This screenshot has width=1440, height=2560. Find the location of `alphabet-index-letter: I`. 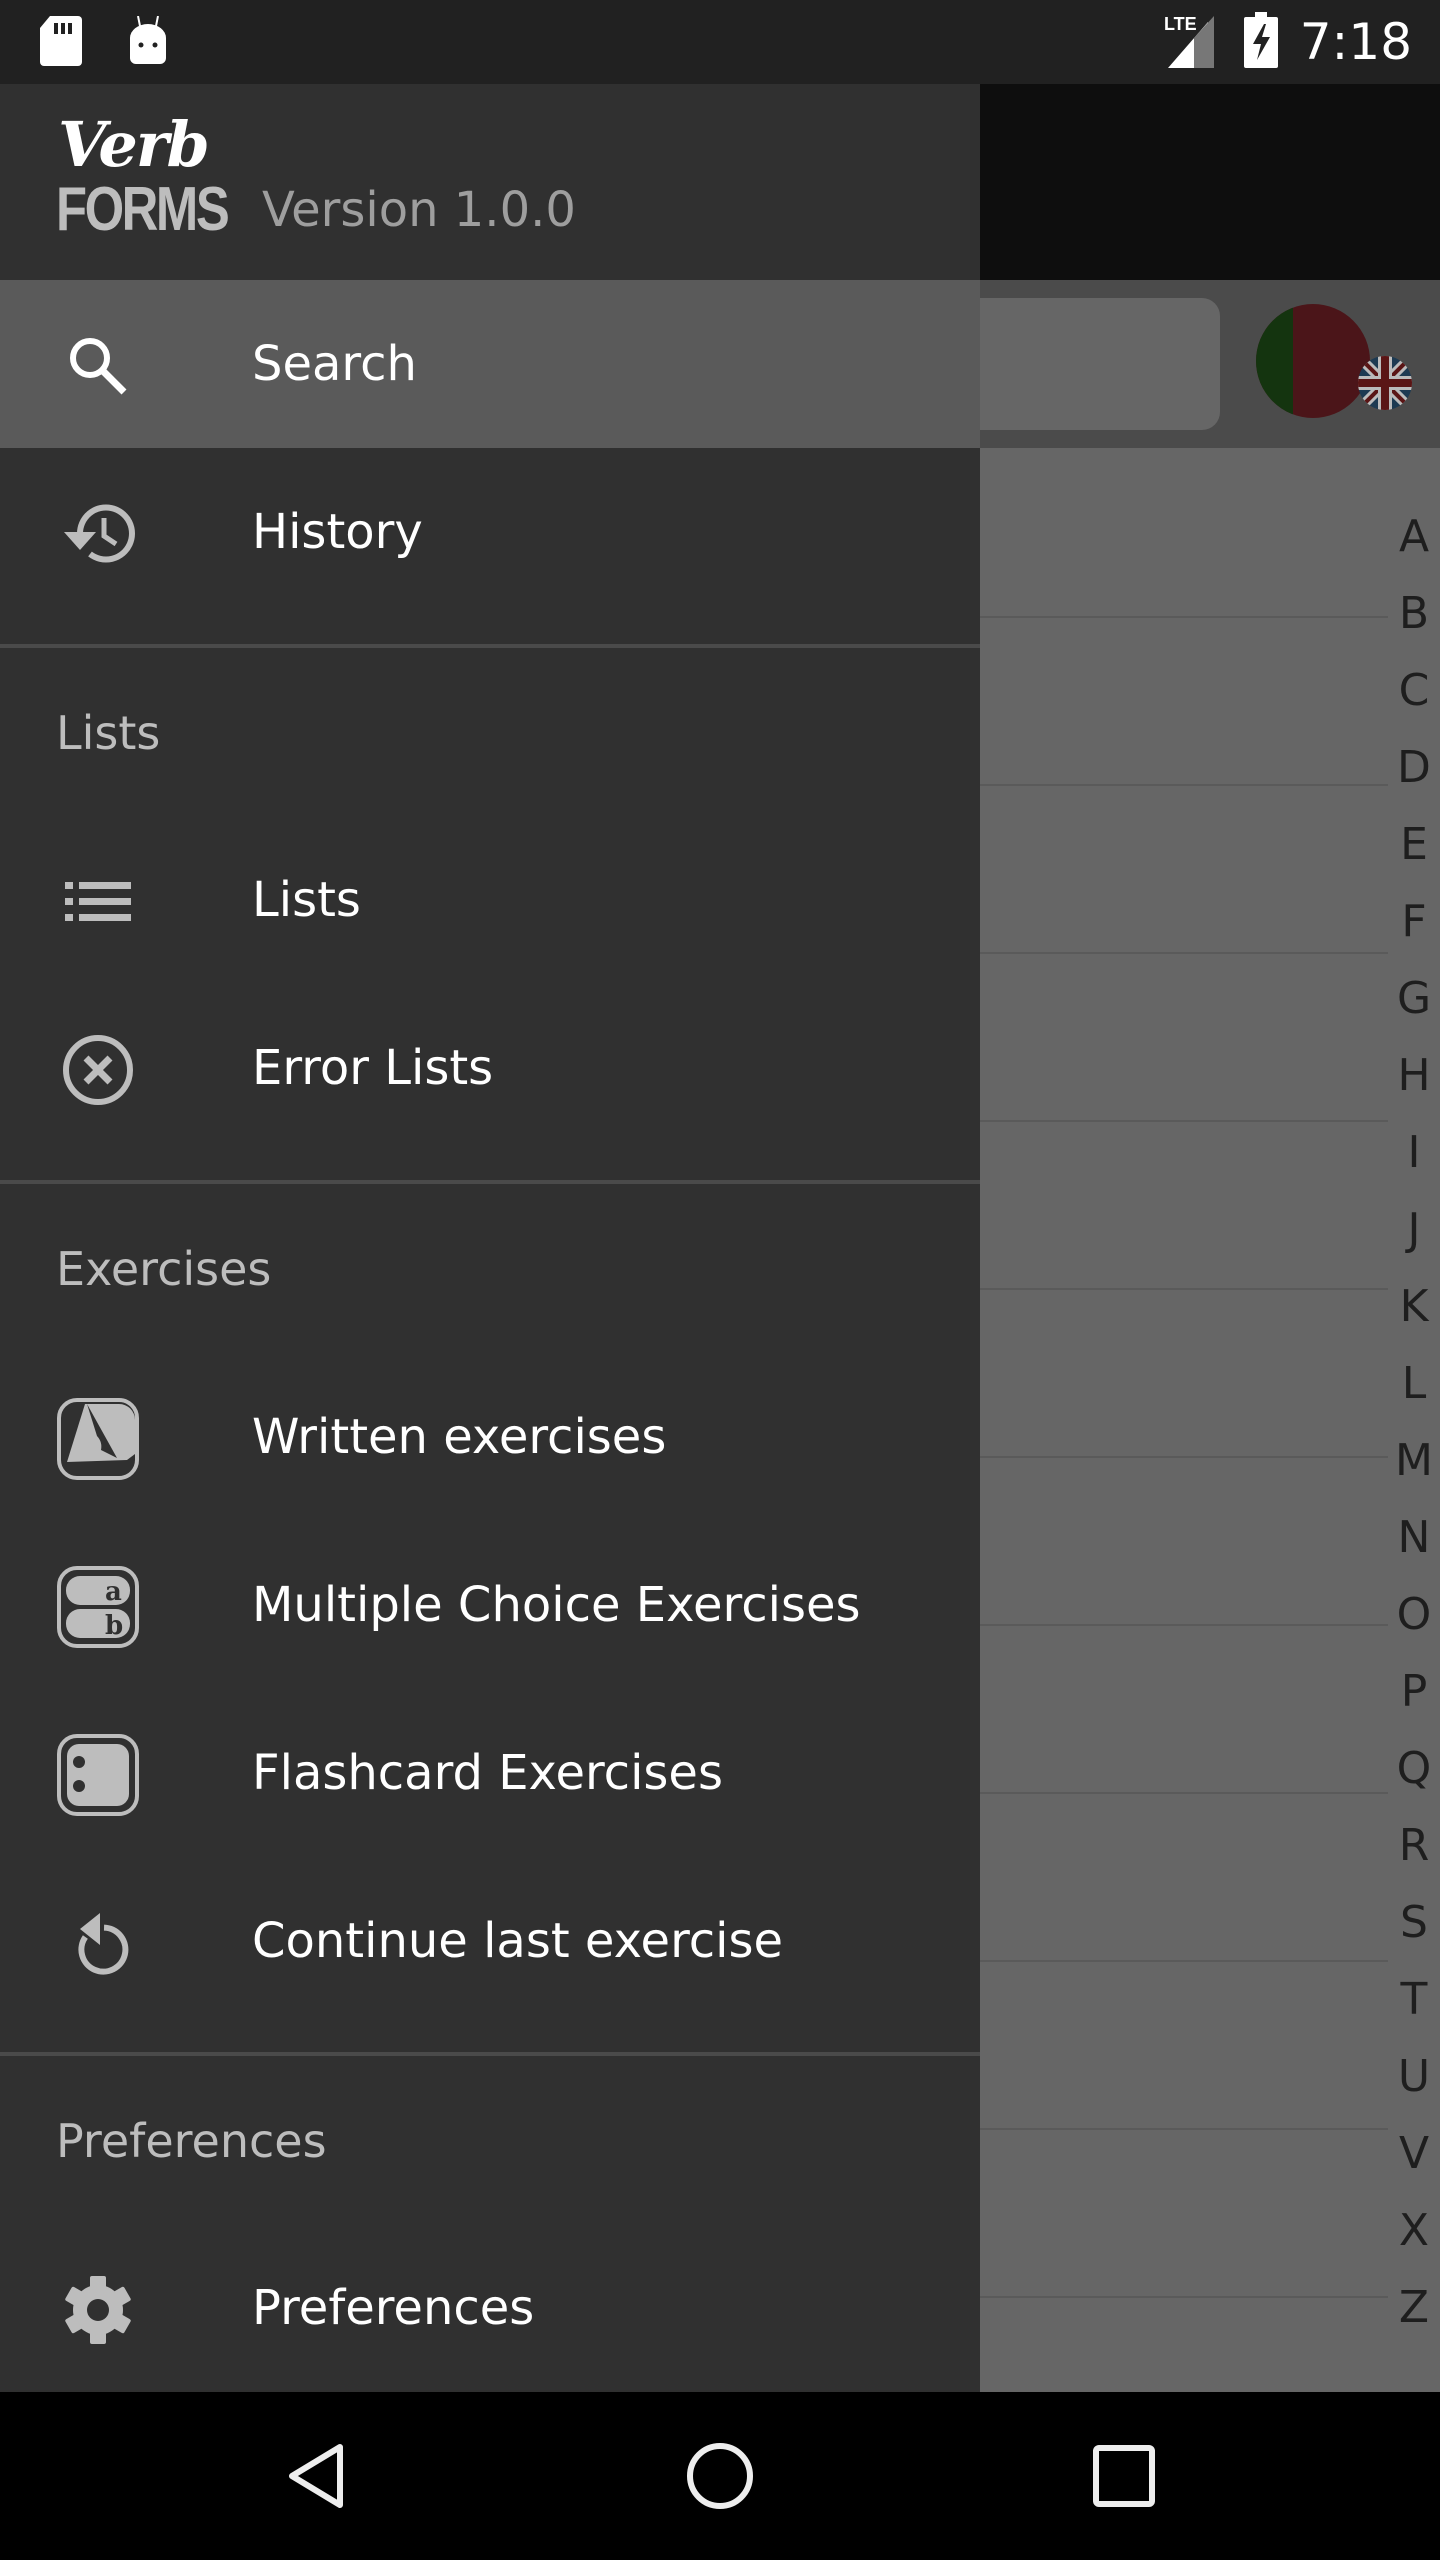

alphabet-index-letter: I is located at coordinates (1414, 1152).